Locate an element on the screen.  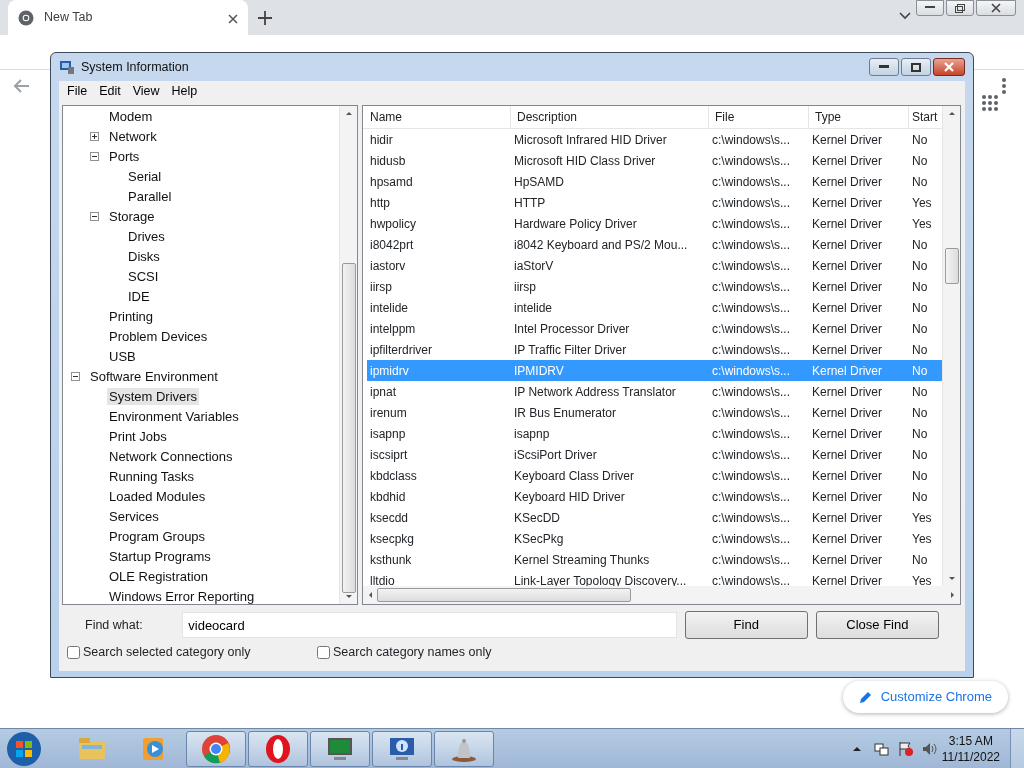
tree-item: USB is located at coordinates (122, 356).